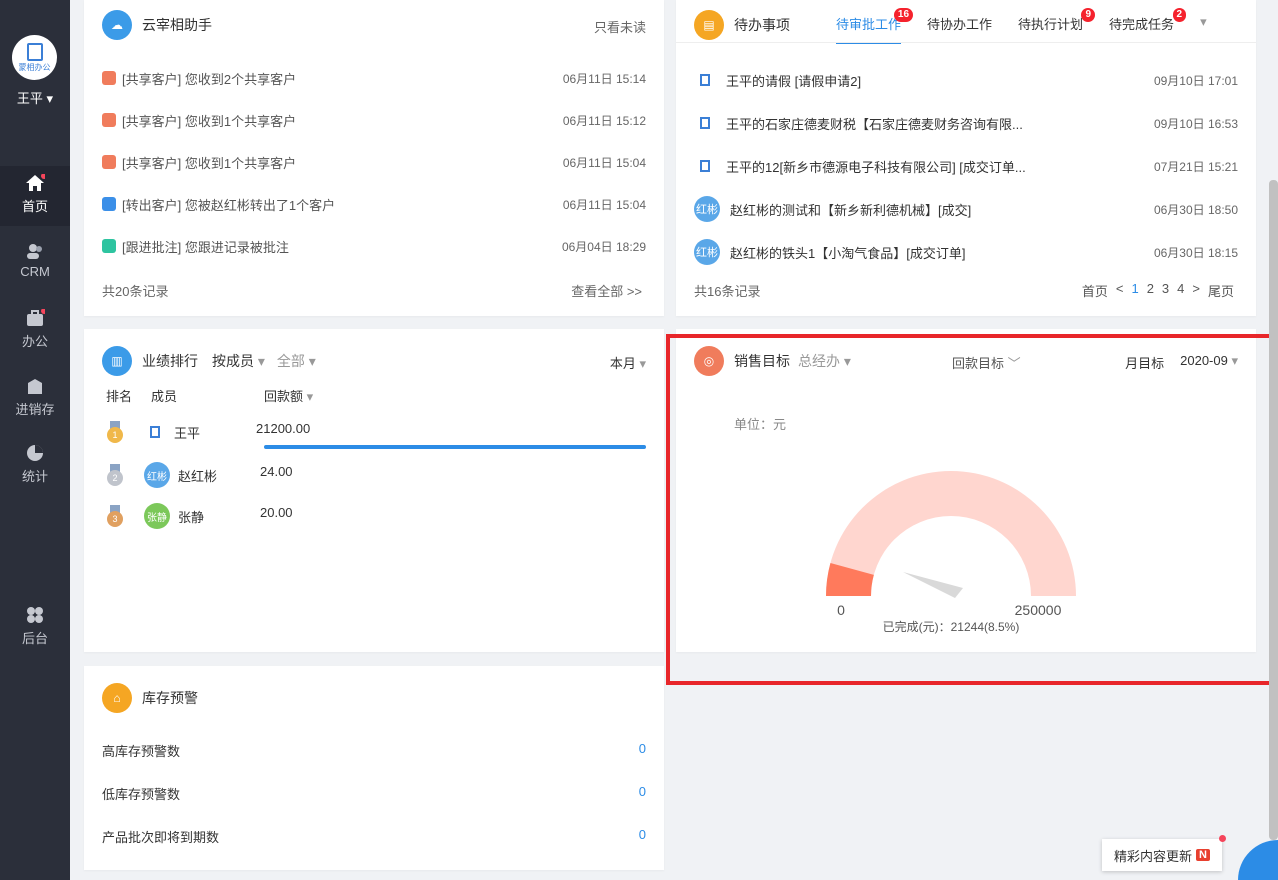 The width and height of the screenshot is (1278, 880). Describe the element at coordinates (1195, 209) in the screenshot. I see `todo-time: 06月30日 18:50` at that location.